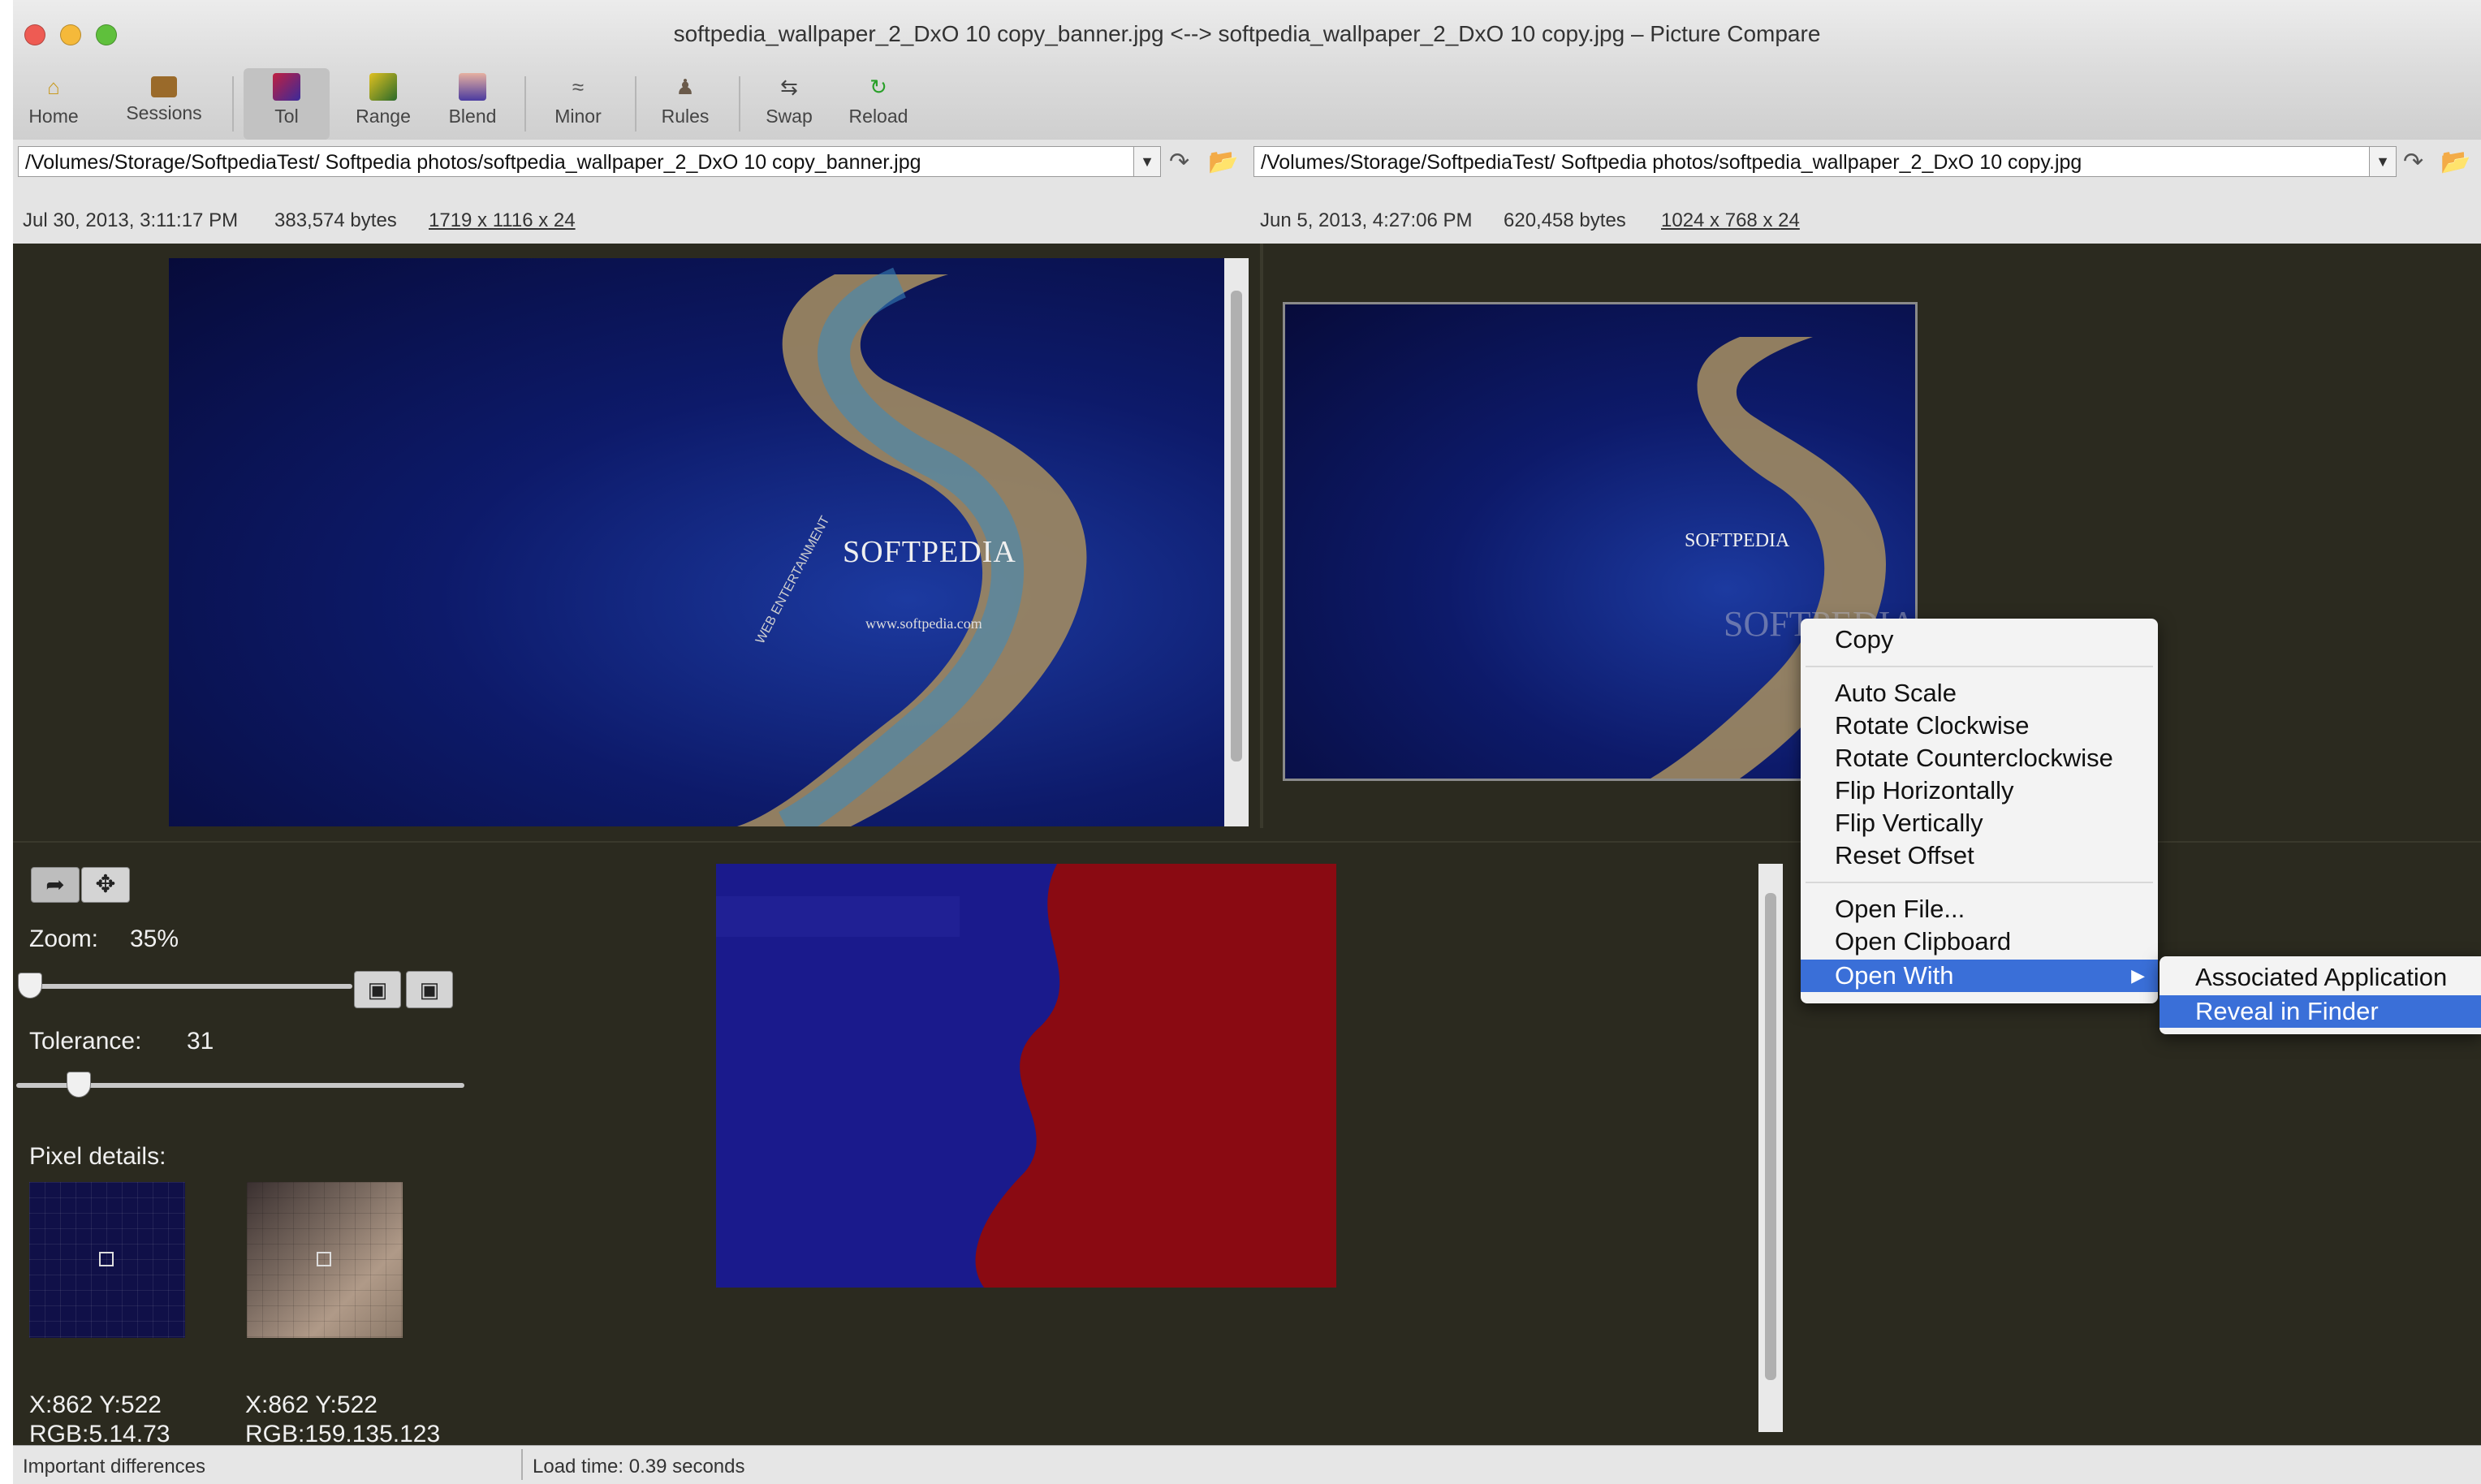 The height and width of the screenshot is (1484, 2481). What do you see at coordinates (923, 623) in the screenshot?
I see `left-url-text: www.softpedia.com` at bounding box center [923, 623].